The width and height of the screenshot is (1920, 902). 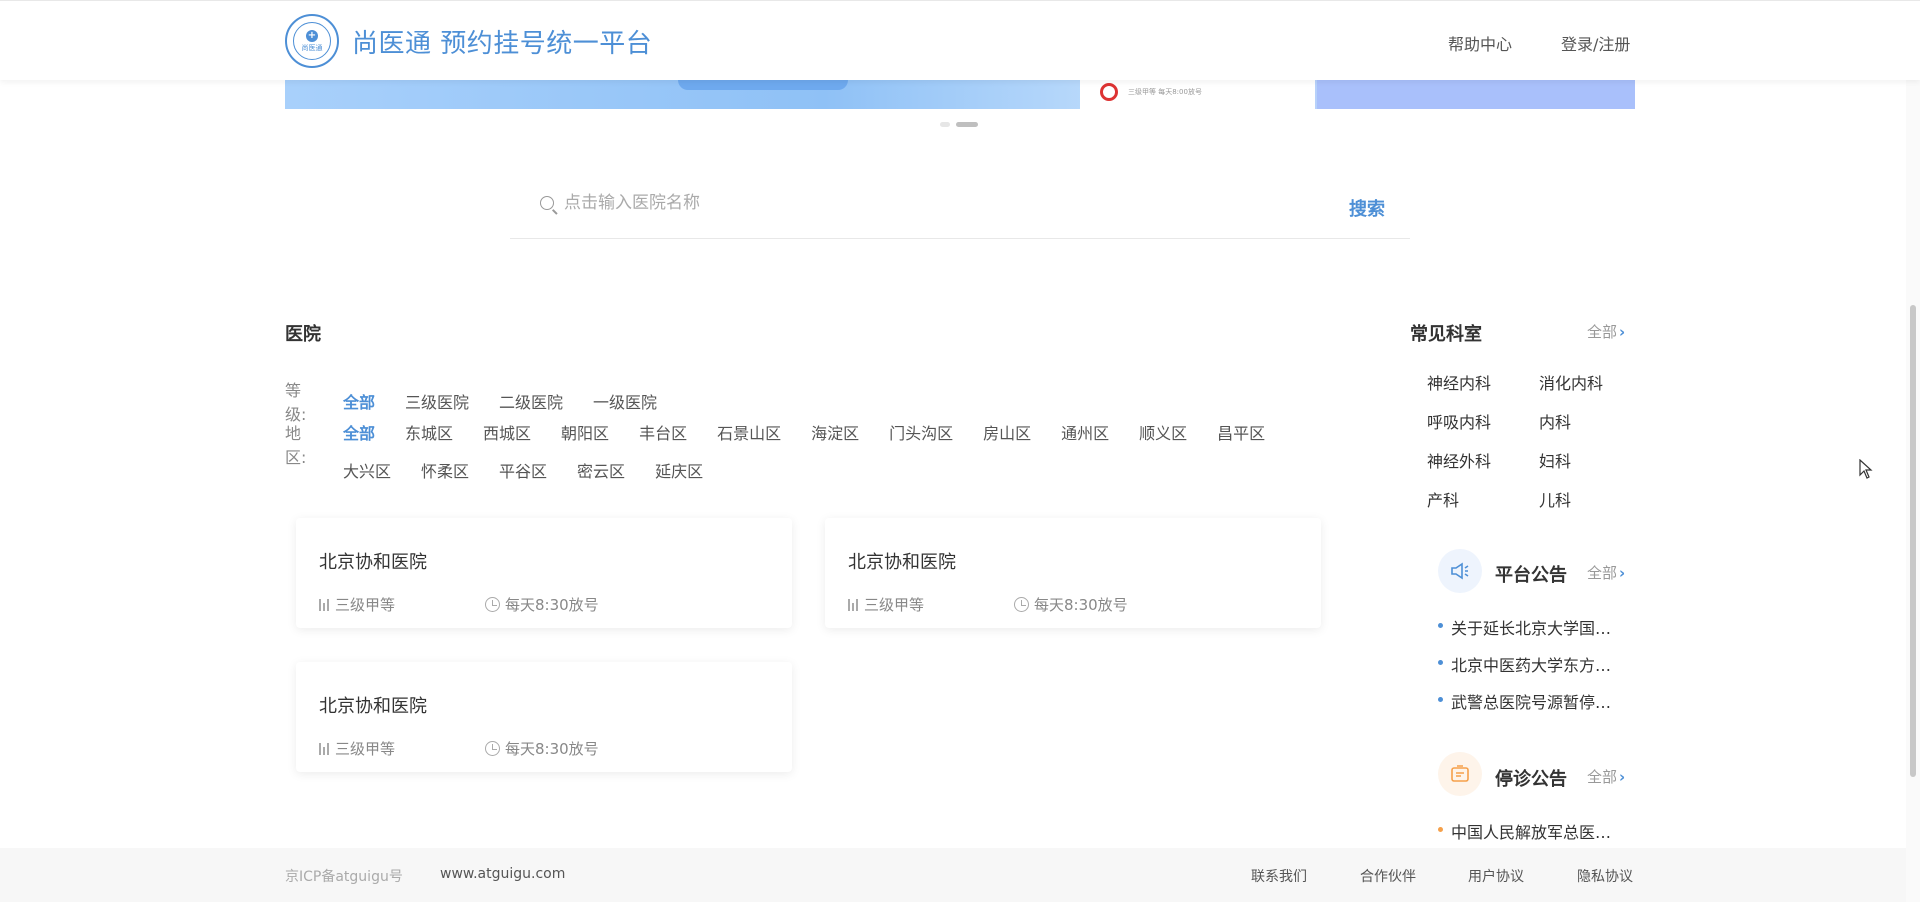 I want to click on search-icon, so click(x=547, y=203).